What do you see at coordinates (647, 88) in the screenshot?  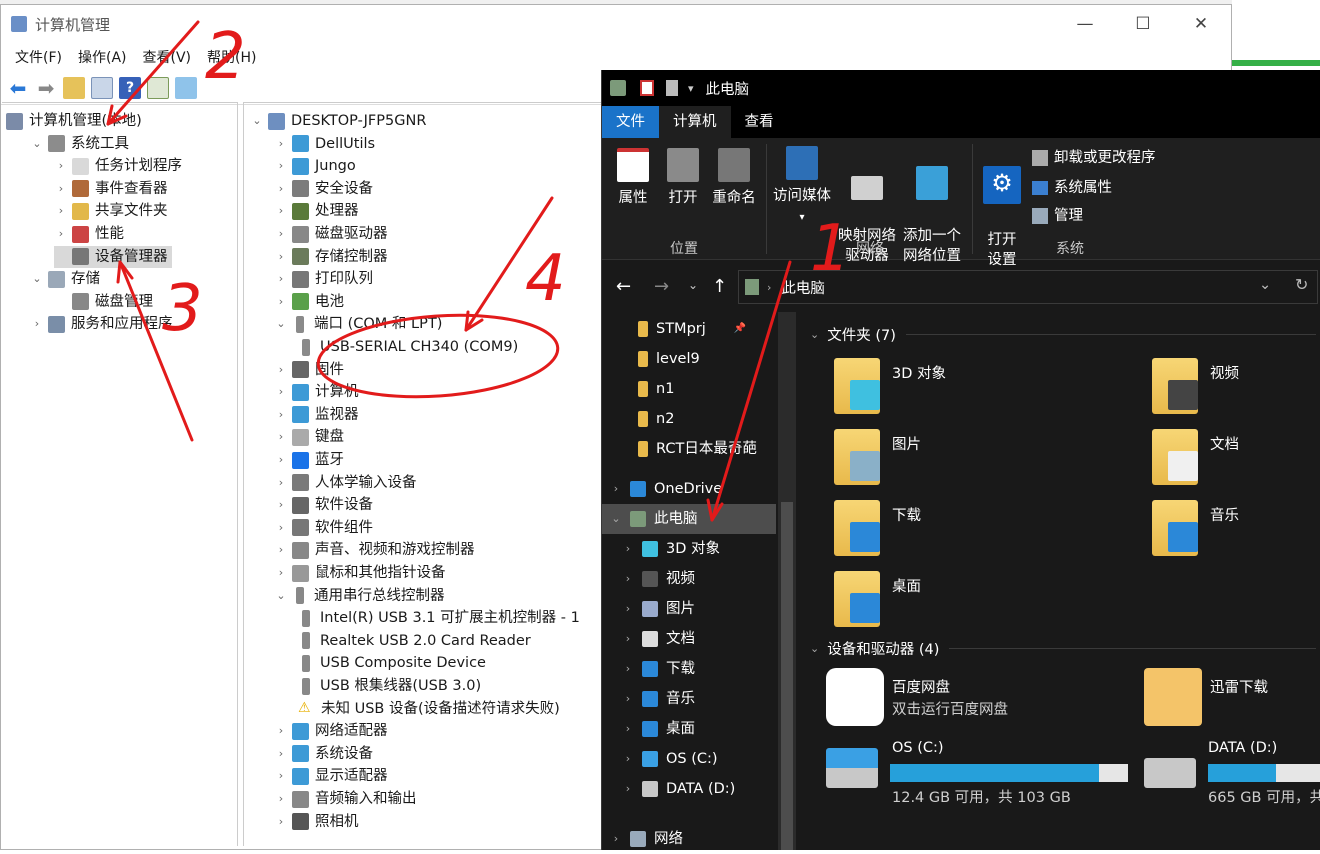 I see `quick-properties-icon` at bounding box center [647, 88].